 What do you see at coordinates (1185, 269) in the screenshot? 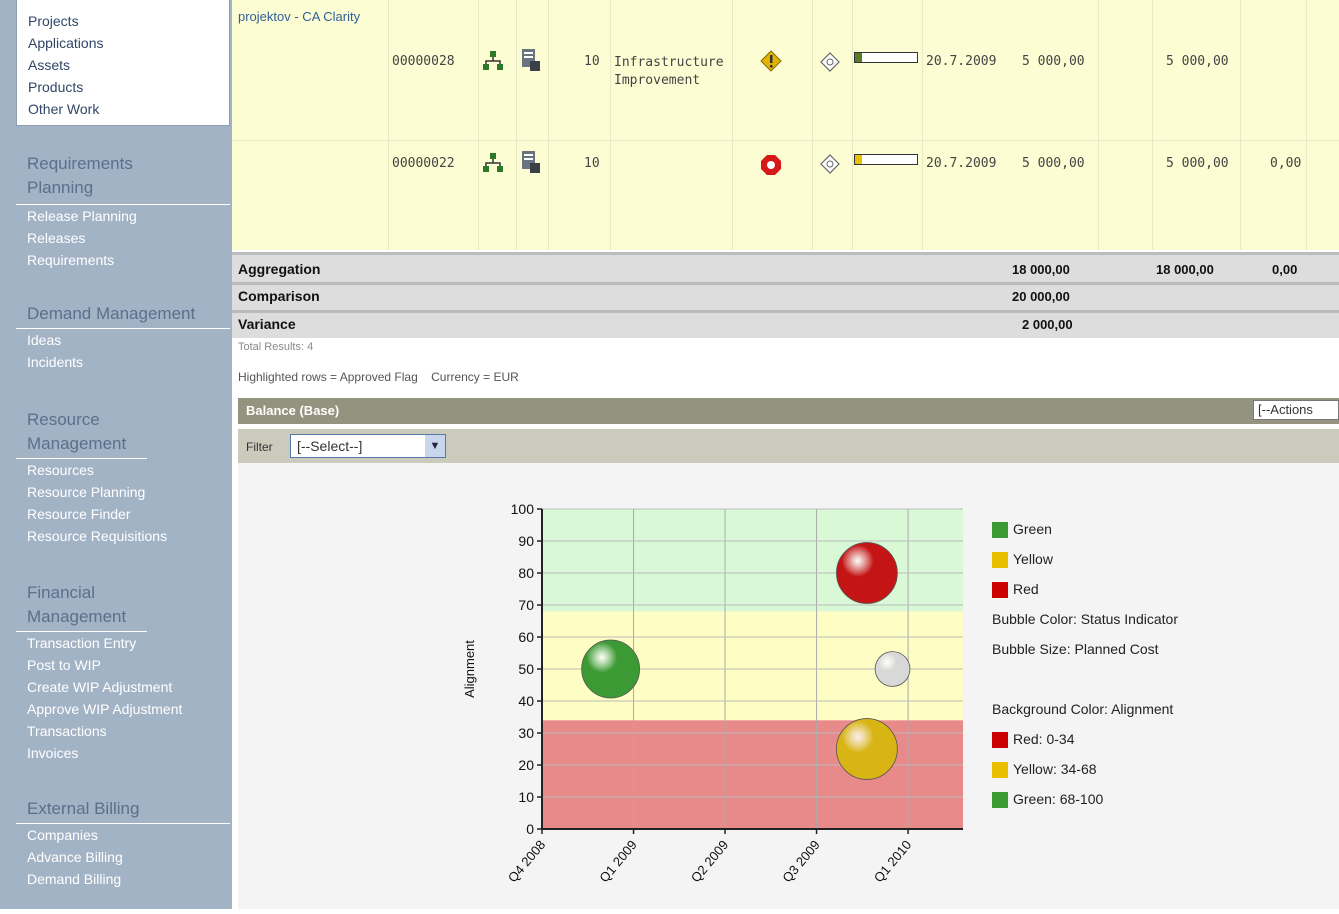
I see `aggregation-value2: 18 000,00` at bounding box center [1185, 269].